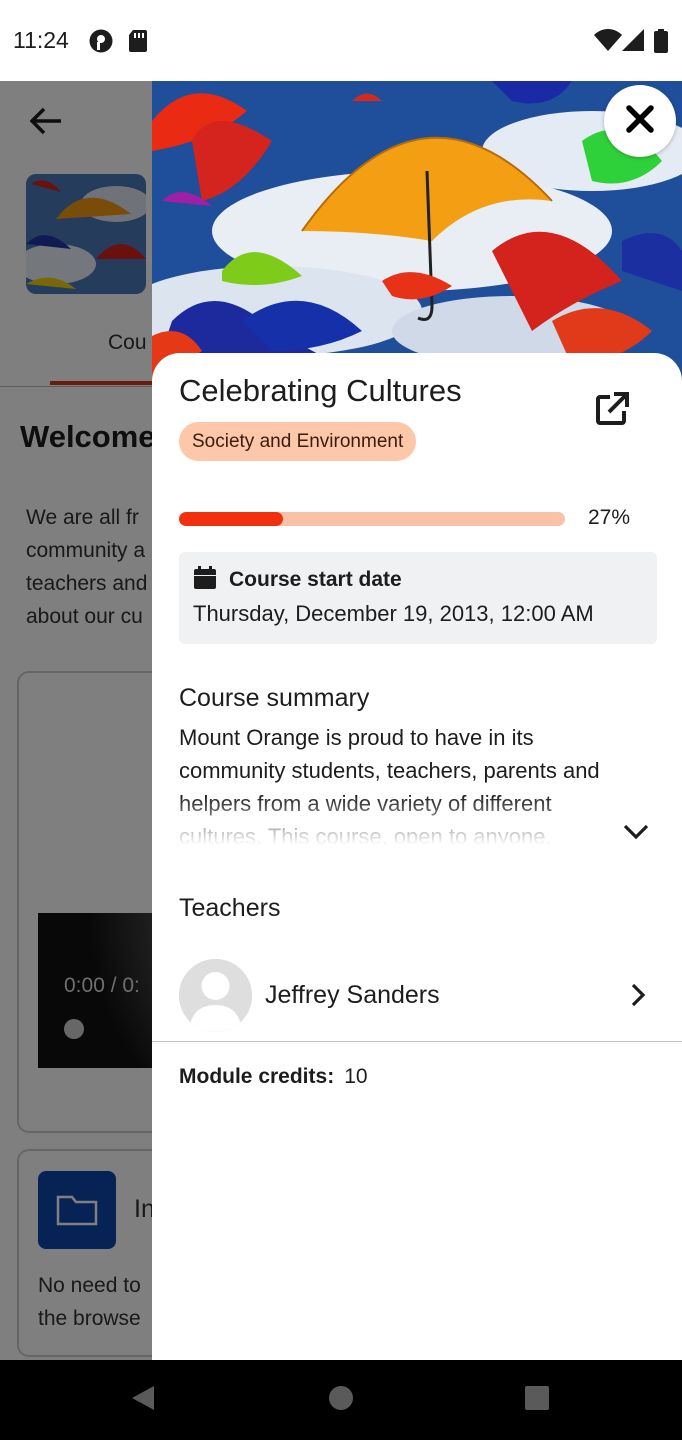 Image resolution: width=682 pixels, height=1440 pixels. I want to click on course-progress-bar, so click(372, 519).